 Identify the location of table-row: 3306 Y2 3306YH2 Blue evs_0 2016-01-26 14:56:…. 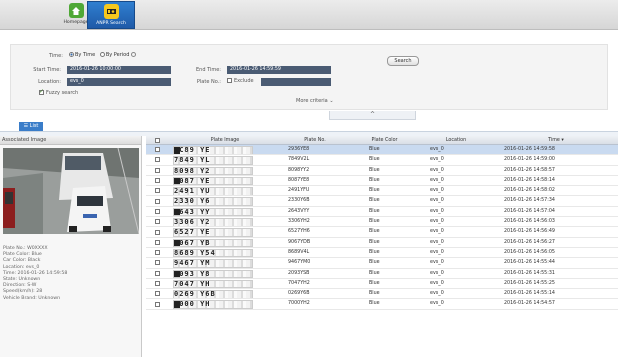
(382, 222).